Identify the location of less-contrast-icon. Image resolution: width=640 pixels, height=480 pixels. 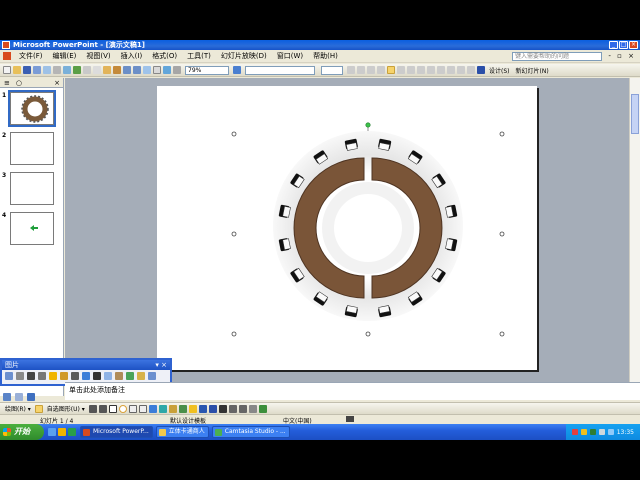
(42, 376).